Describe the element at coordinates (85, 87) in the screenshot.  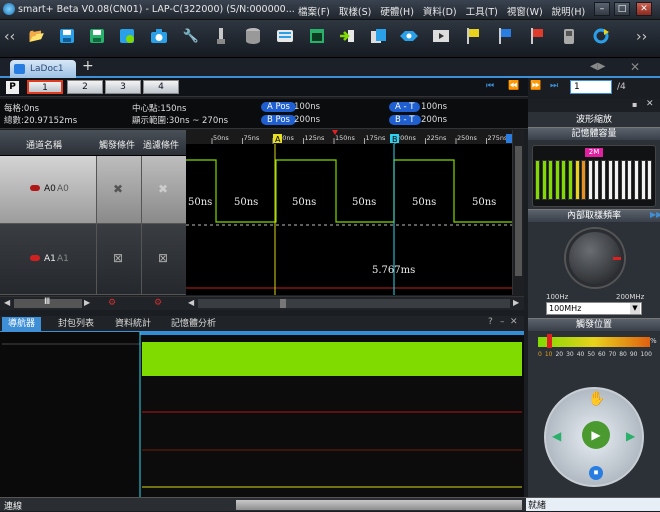
I see `page-2-button: 2` at that location.